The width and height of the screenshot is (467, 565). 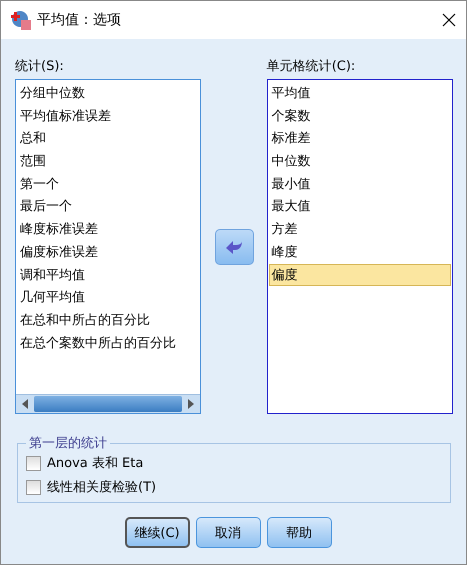 What do you see at coordinates (359, 184) in the screenshot?
I see `list-item: 最小值` at bounding box center [359, 184].